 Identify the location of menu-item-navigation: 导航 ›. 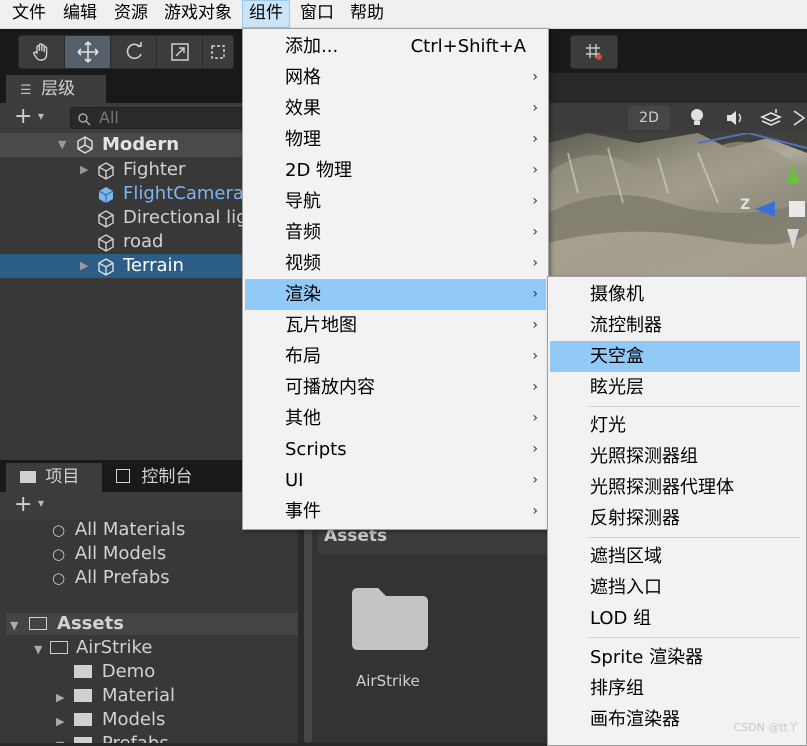
(395, 201).